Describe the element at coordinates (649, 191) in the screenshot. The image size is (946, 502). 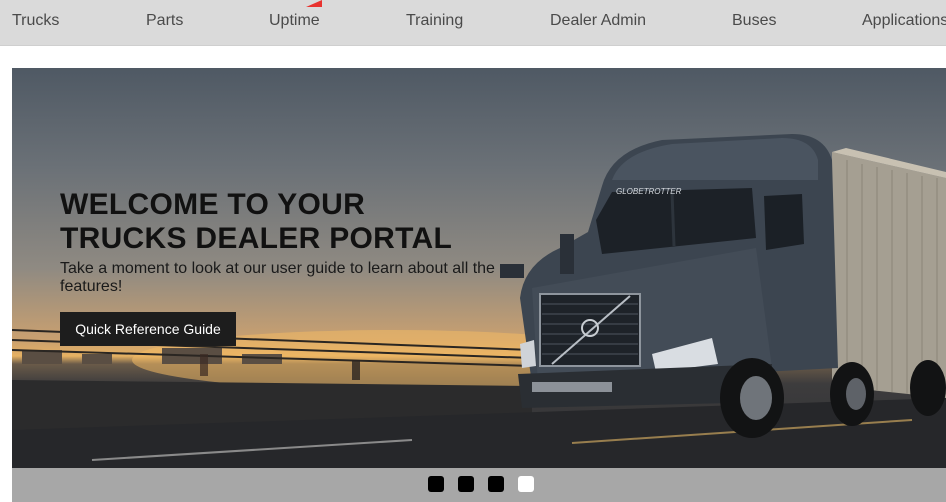
I see `truck-badge-text: GLOBETROTTER` at that location.